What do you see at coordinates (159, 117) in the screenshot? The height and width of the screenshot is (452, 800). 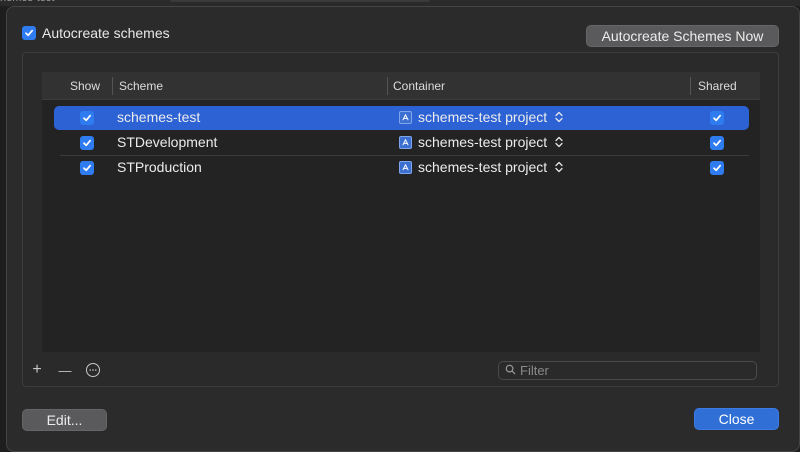 I see `scheme-name: schemes-test` at bounding box center [159, 117].